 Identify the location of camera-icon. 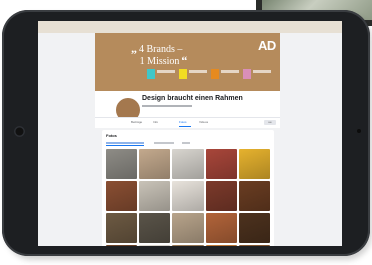
(359, 131).